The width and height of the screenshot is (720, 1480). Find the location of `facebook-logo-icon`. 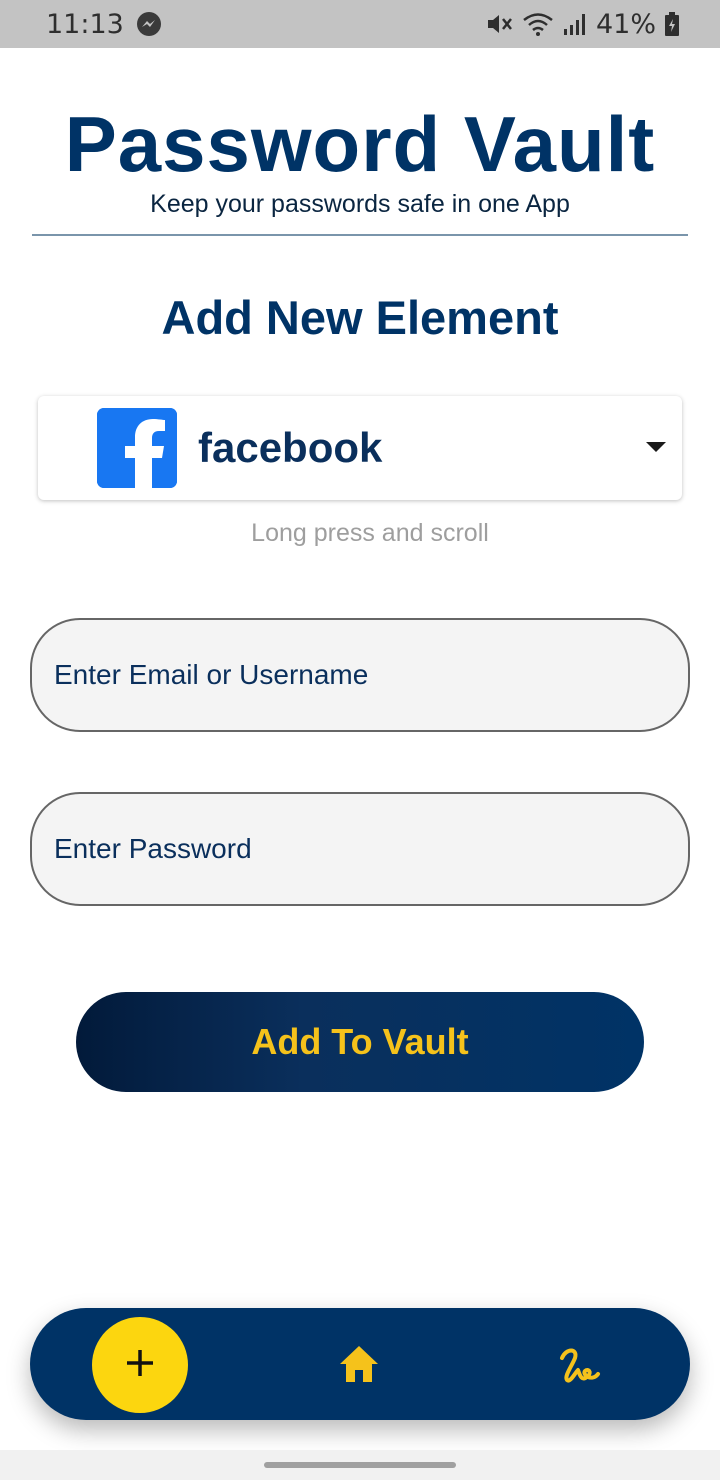

facebook-logo-icon is located at coordinates (137, 448).